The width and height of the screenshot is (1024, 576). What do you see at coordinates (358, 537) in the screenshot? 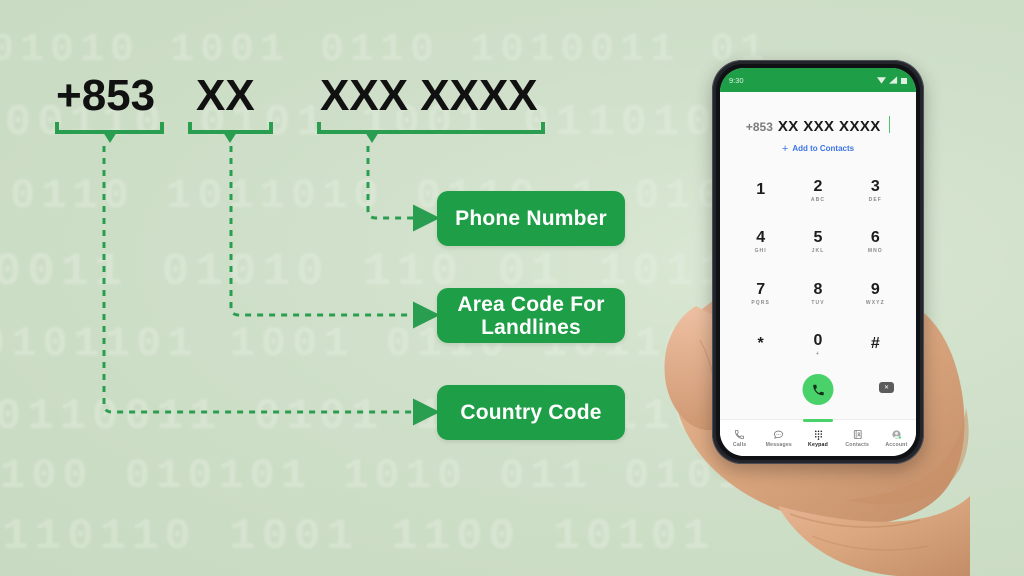
I see `watermark-row: 0110110 1001 1100 10101` at bounding box center [358, 537].